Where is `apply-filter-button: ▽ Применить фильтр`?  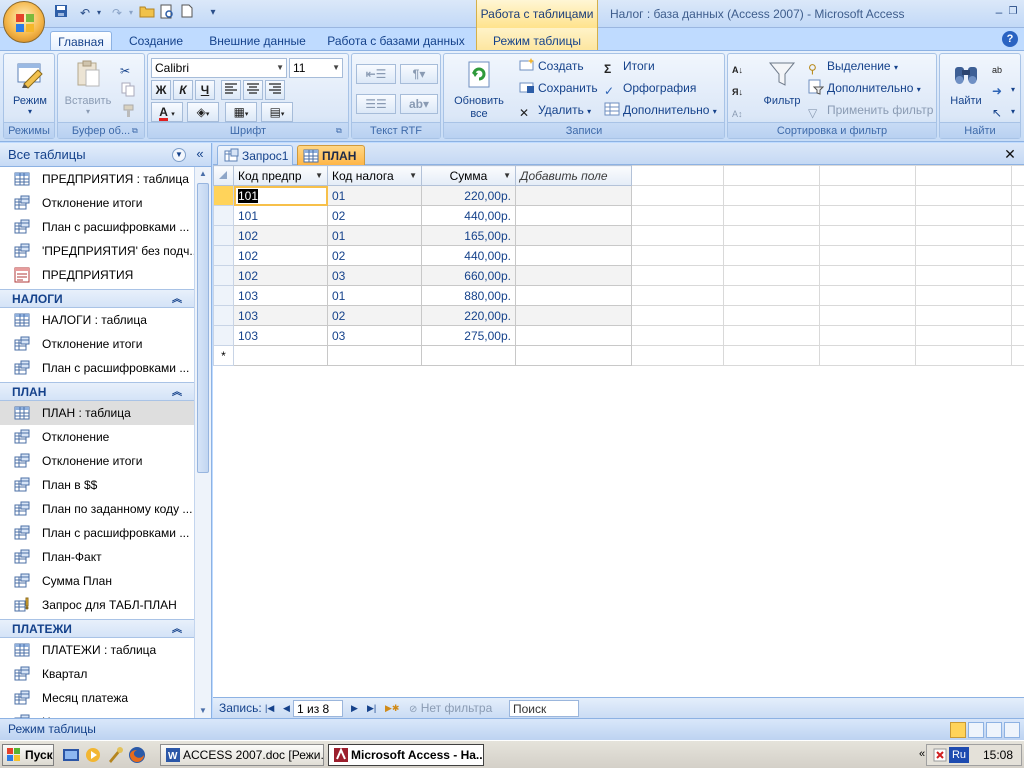 apply-filter-button: ▽ Применить фильтр is located at coordinates (870, 110).